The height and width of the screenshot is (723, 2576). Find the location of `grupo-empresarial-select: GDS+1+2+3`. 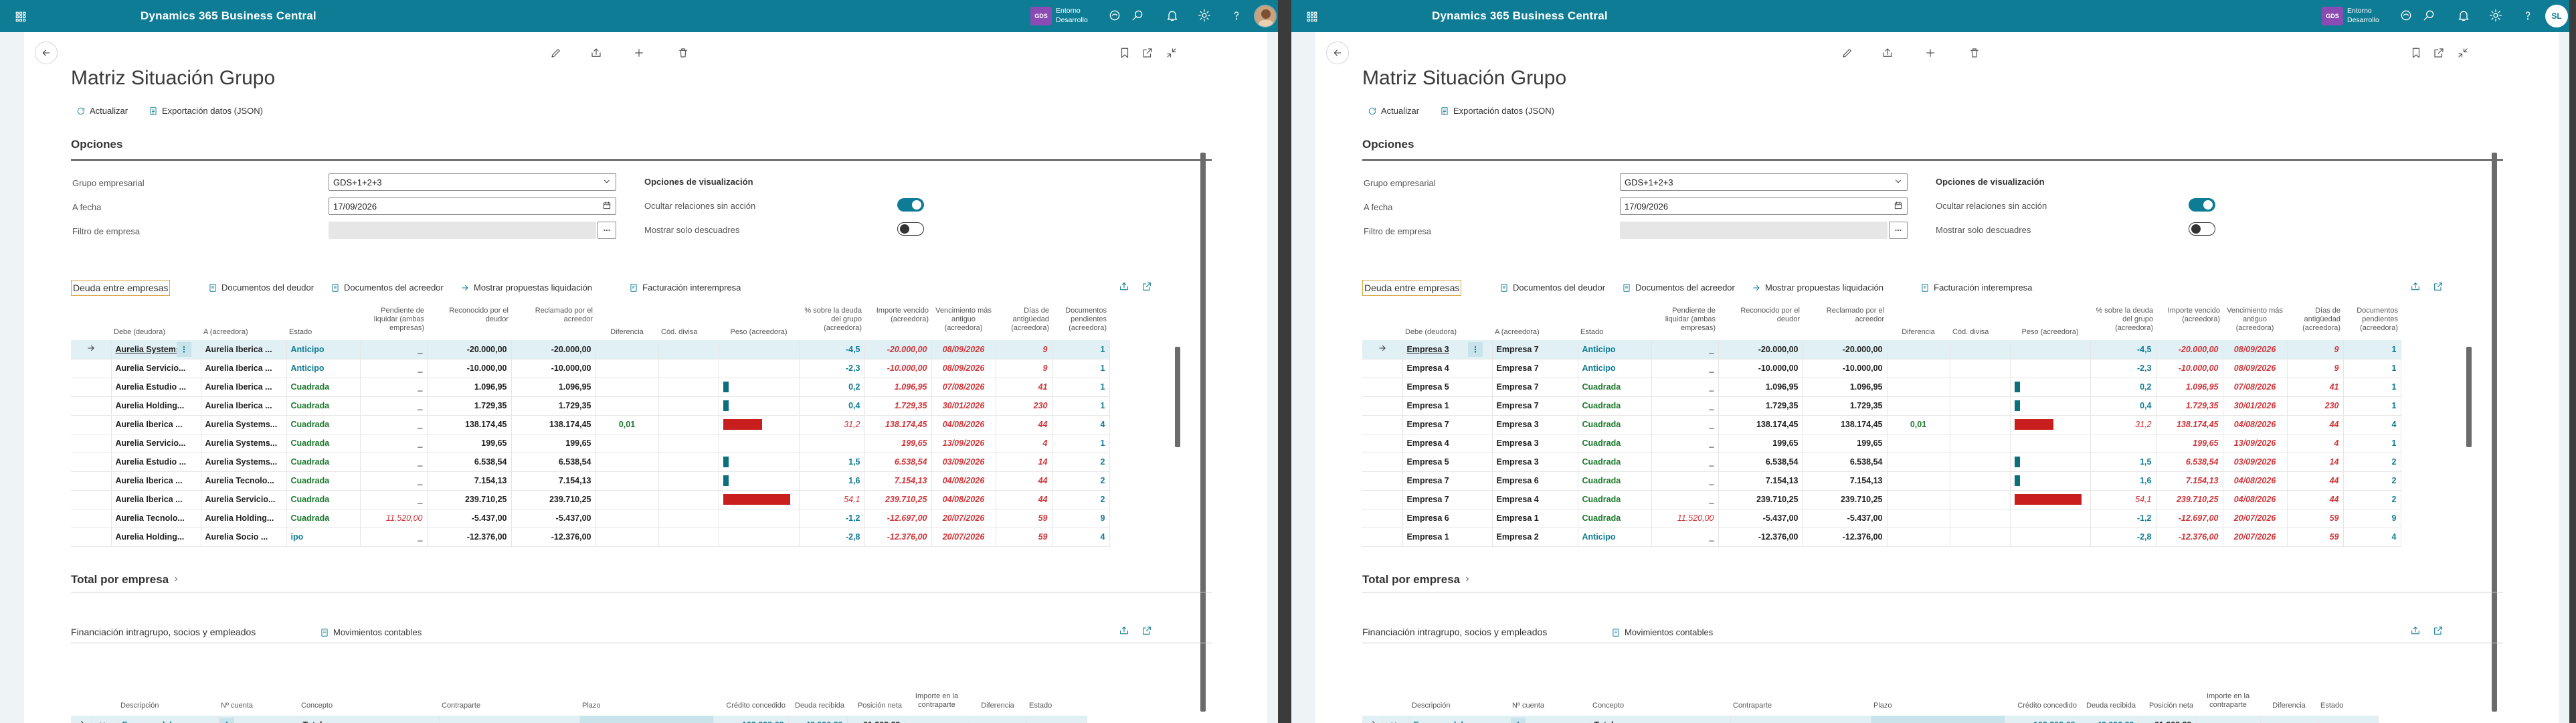

grupo-empresarial-select: GDS+1+2+3 is located at coordinates (472, 182).